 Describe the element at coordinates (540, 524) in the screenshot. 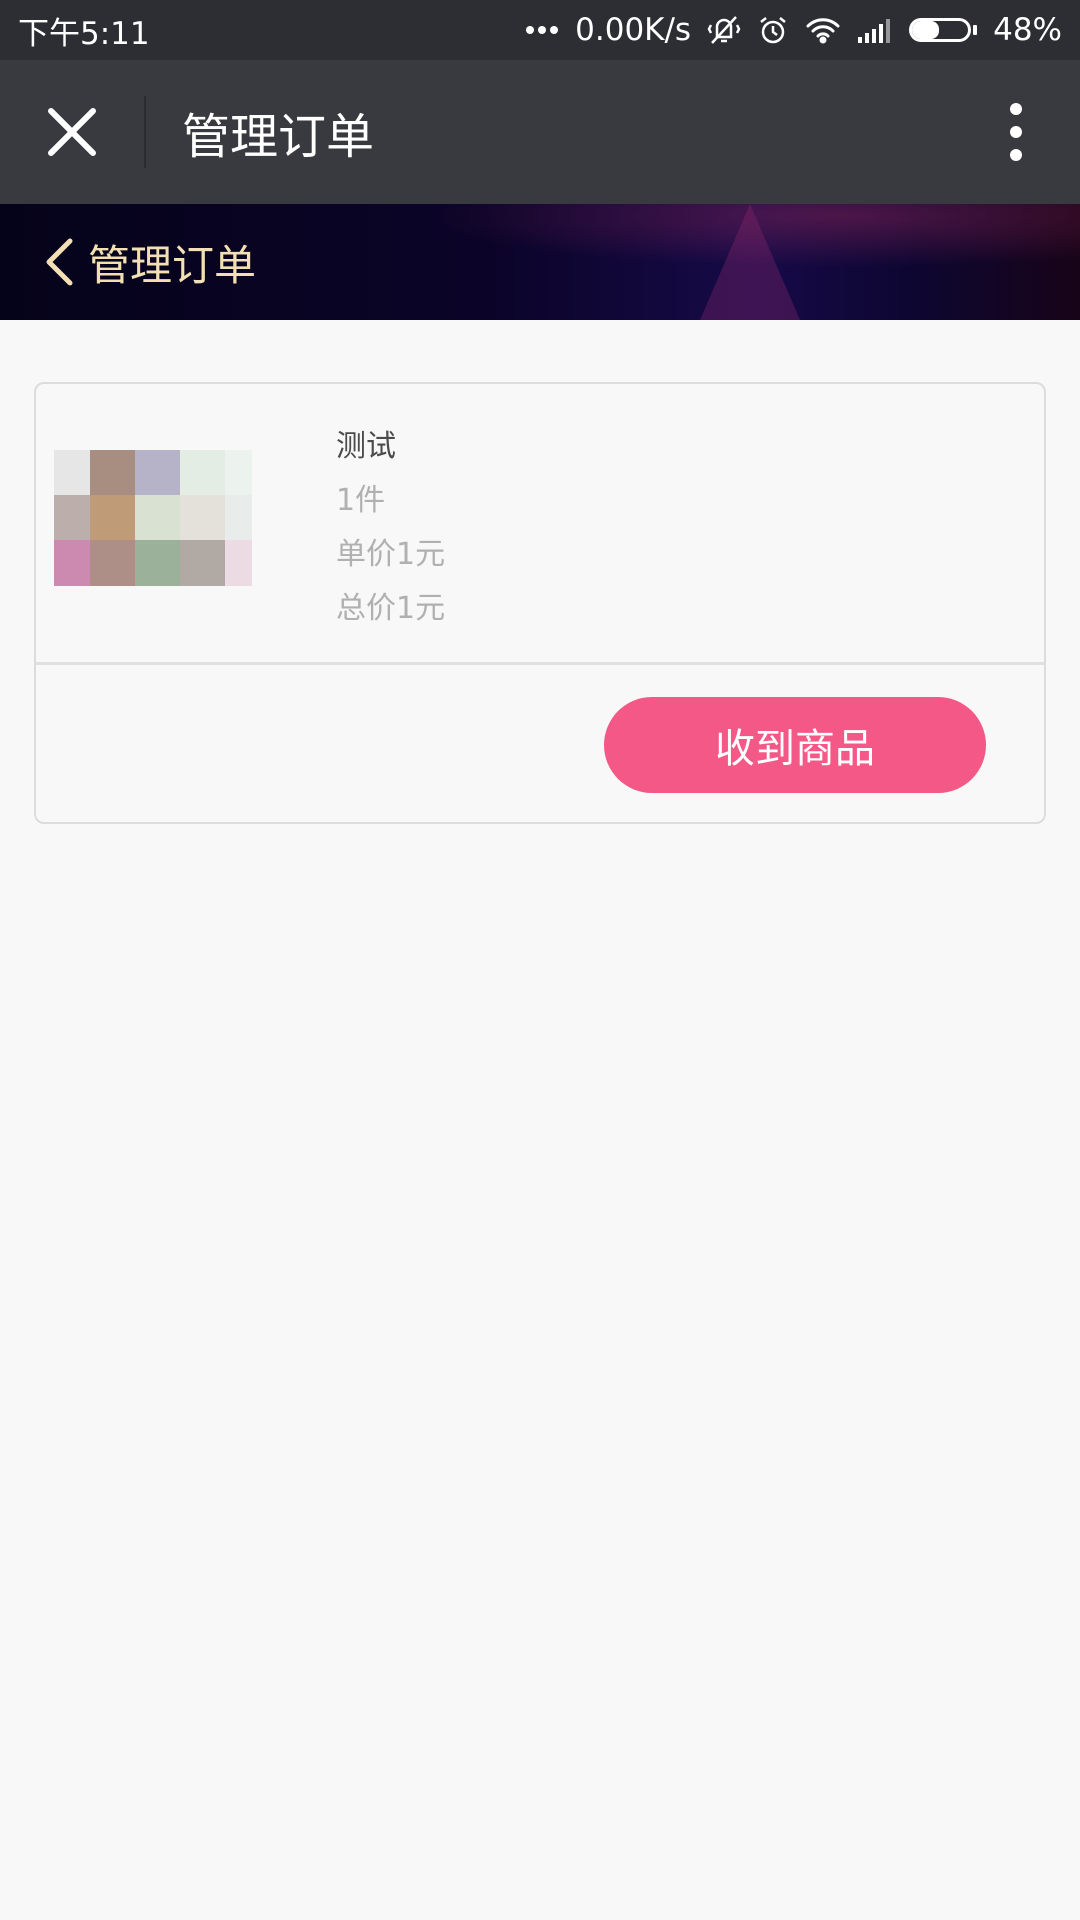

I see `order-item: 测试 1件 单价1元 总价1元` at that location.